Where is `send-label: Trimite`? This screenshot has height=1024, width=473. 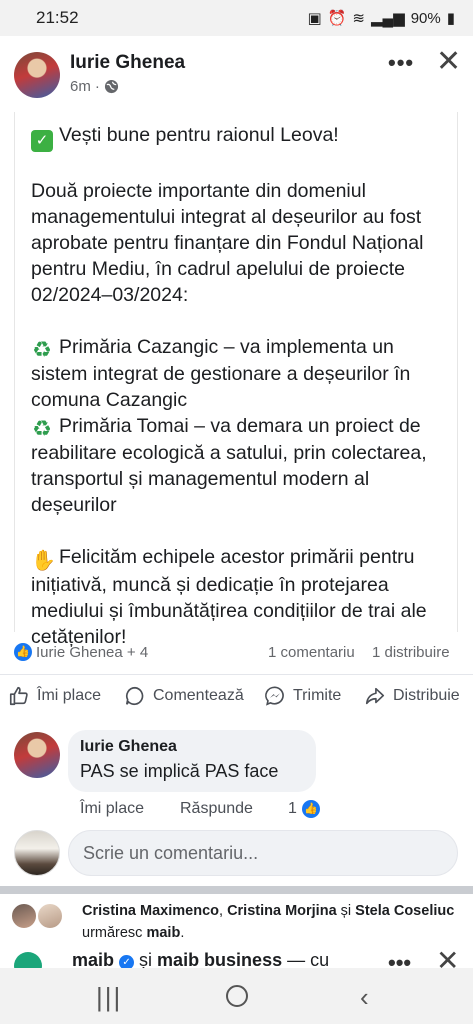
send-label: Trimite is located at coordinates (317, 695).